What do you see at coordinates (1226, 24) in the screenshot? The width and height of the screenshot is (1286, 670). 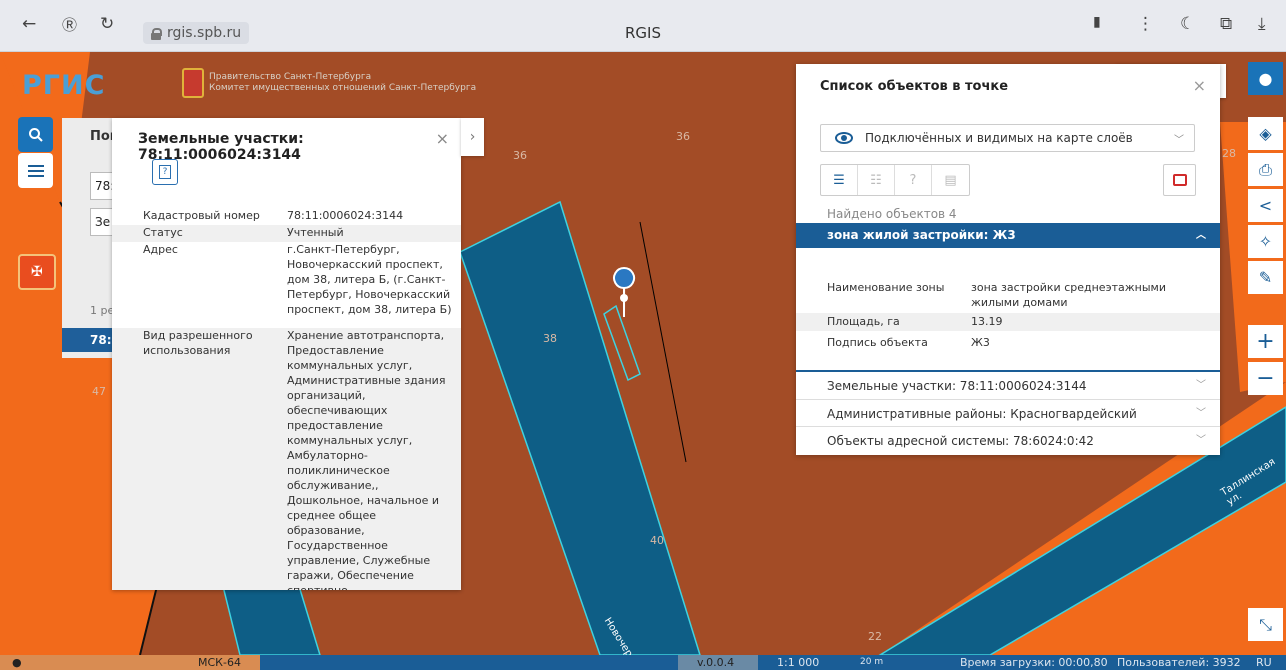 I see `extension-icon: ⧉` at bounding box center [1226, 24].